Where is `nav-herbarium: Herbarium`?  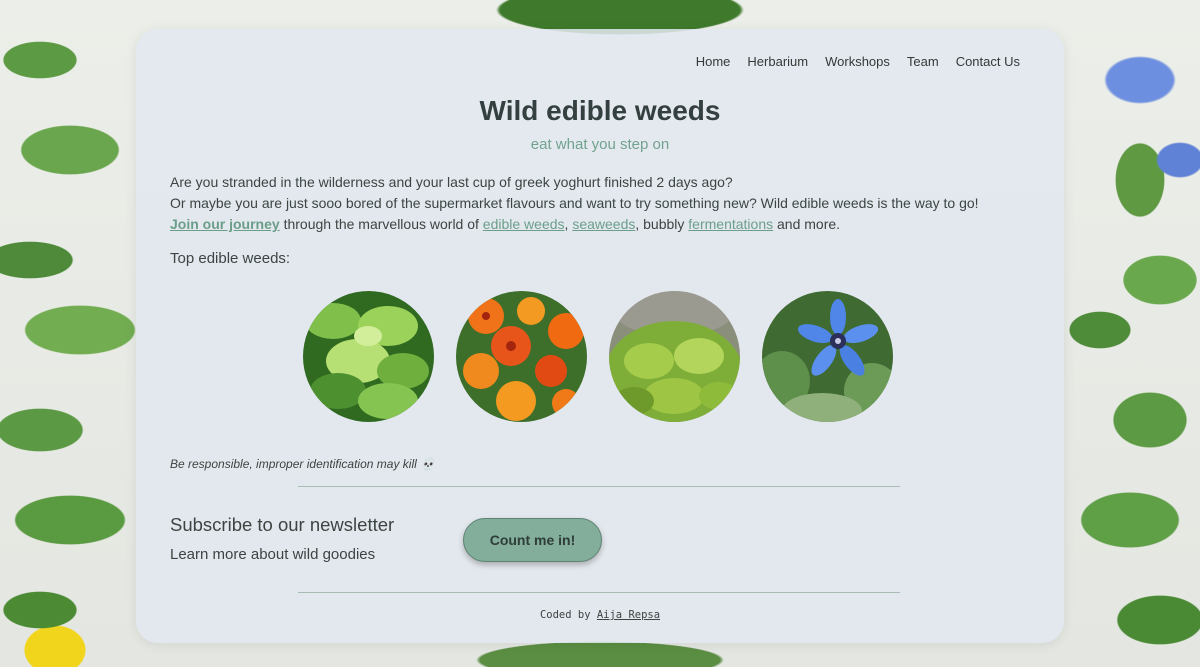
nav-herbarium: Herbarium is located at coordinates (777, 61).